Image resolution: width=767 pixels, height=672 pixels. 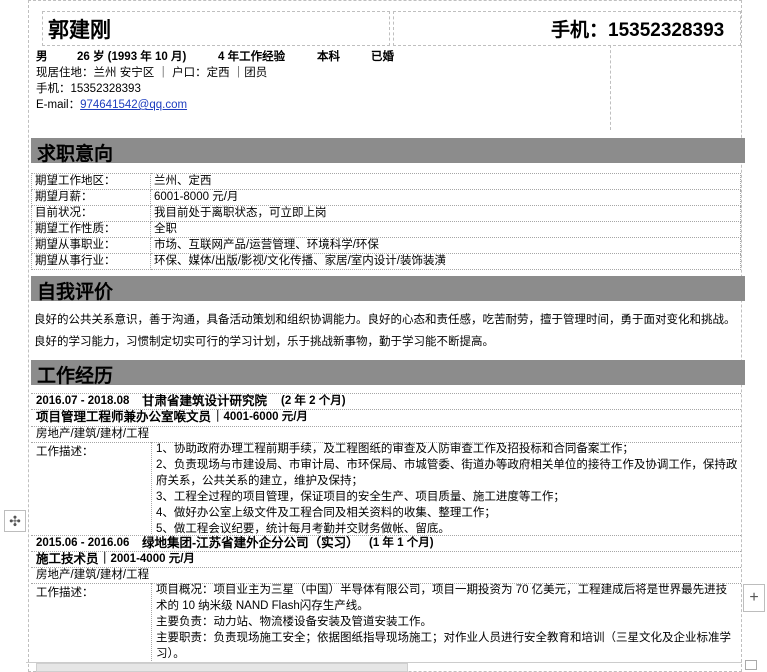 I want to click on row-value: 兰州、定西, so click(x=445, y=181).